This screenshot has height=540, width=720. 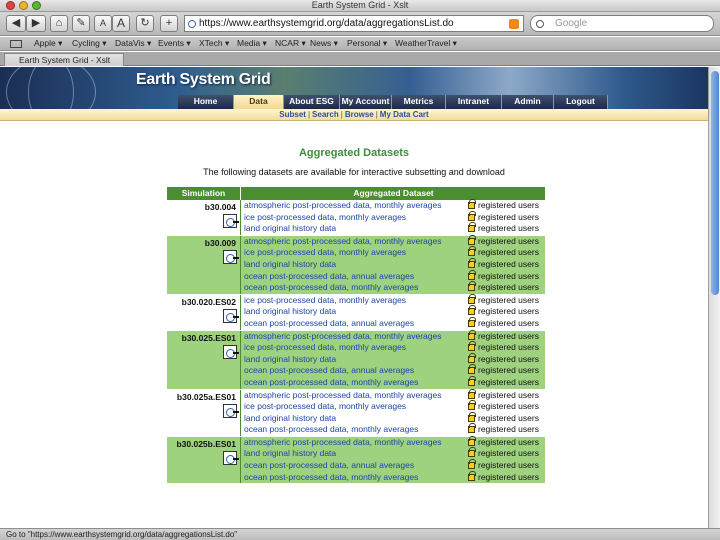 What do you see at coordinates (474, 102) in the screenshot?
I see `nav-intranet: Intranet` at bounding box center [474, 102].